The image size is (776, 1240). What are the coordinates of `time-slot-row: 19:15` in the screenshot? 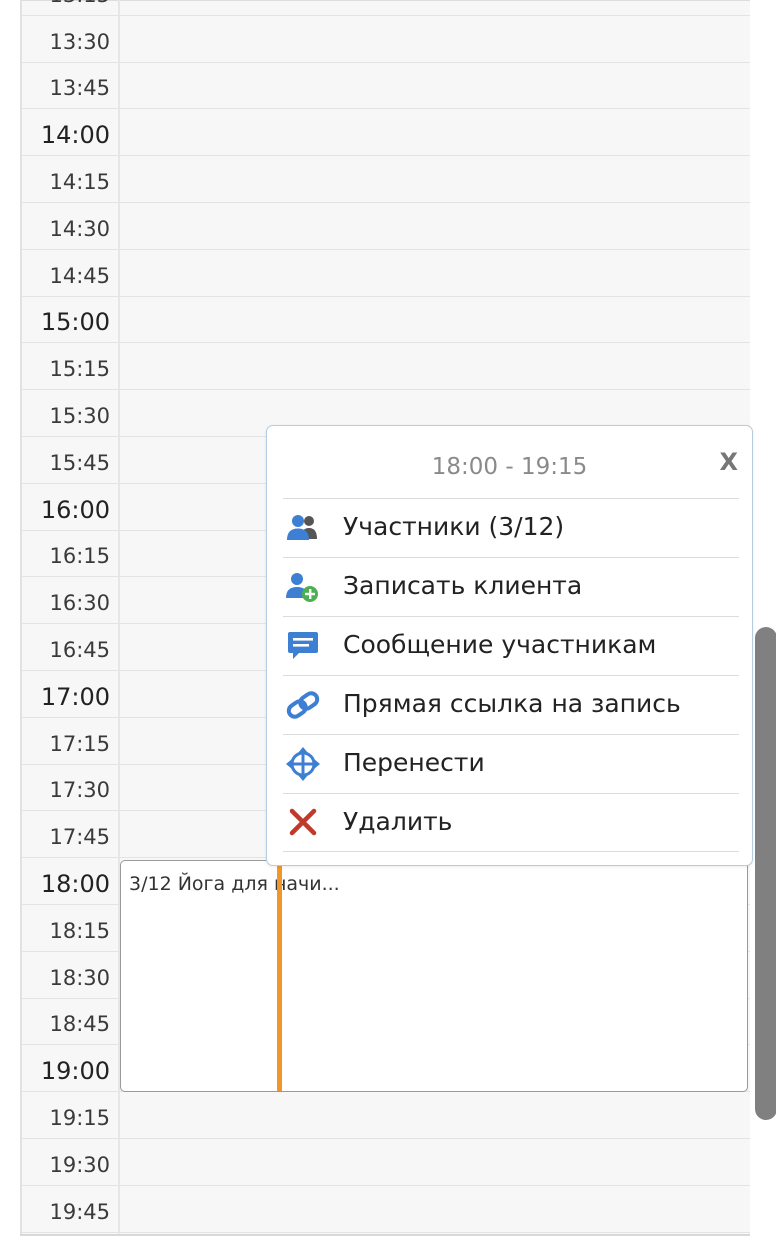 It's located at (385, 1115).